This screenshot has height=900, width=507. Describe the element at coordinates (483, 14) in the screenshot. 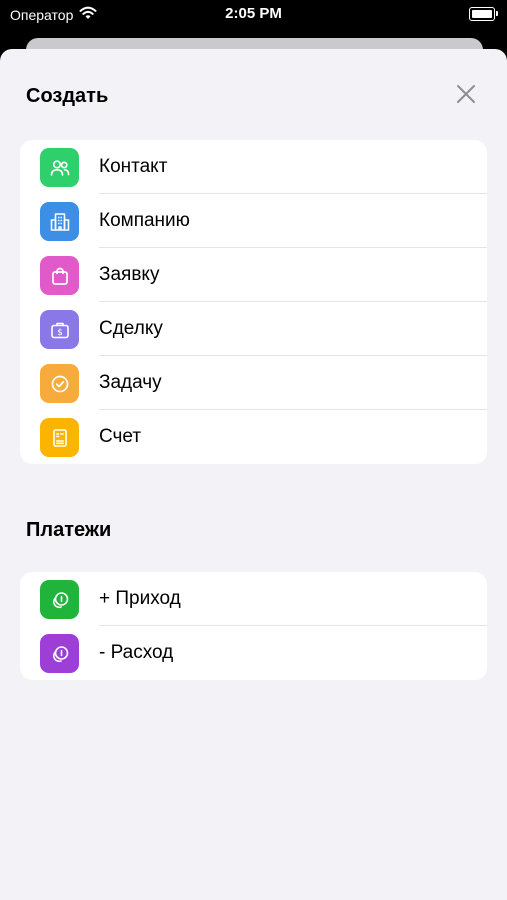

I see `battery-icon` at that location.